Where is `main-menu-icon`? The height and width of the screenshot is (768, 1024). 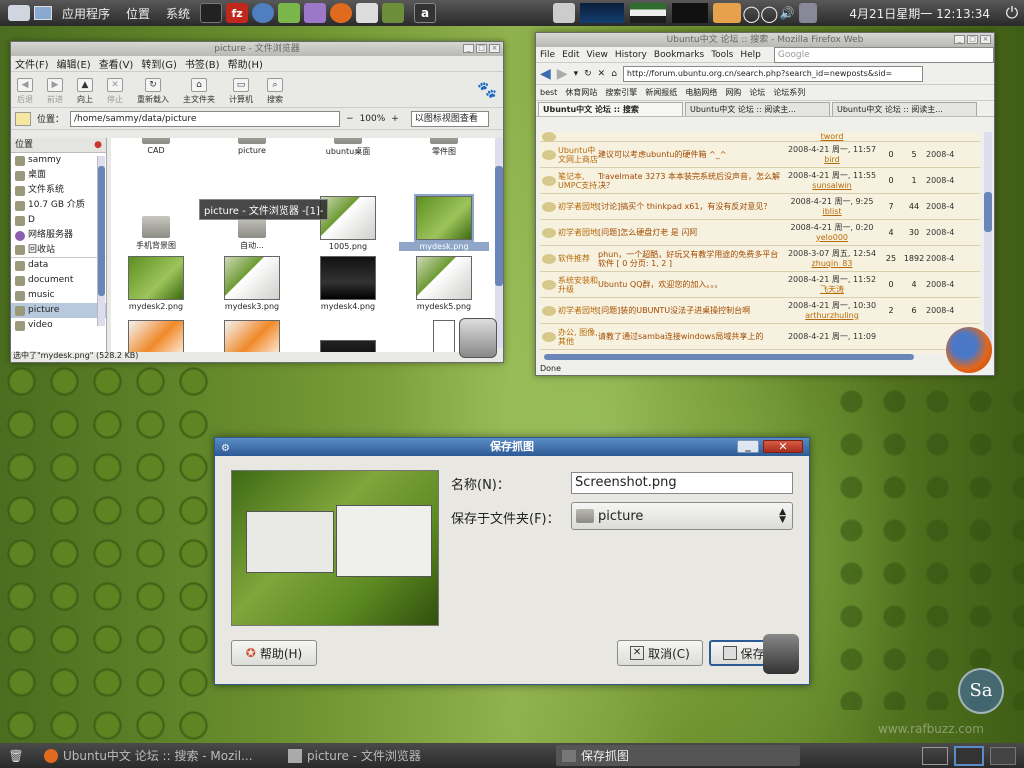 main-menu-icon is located at coordinates (19, 13).